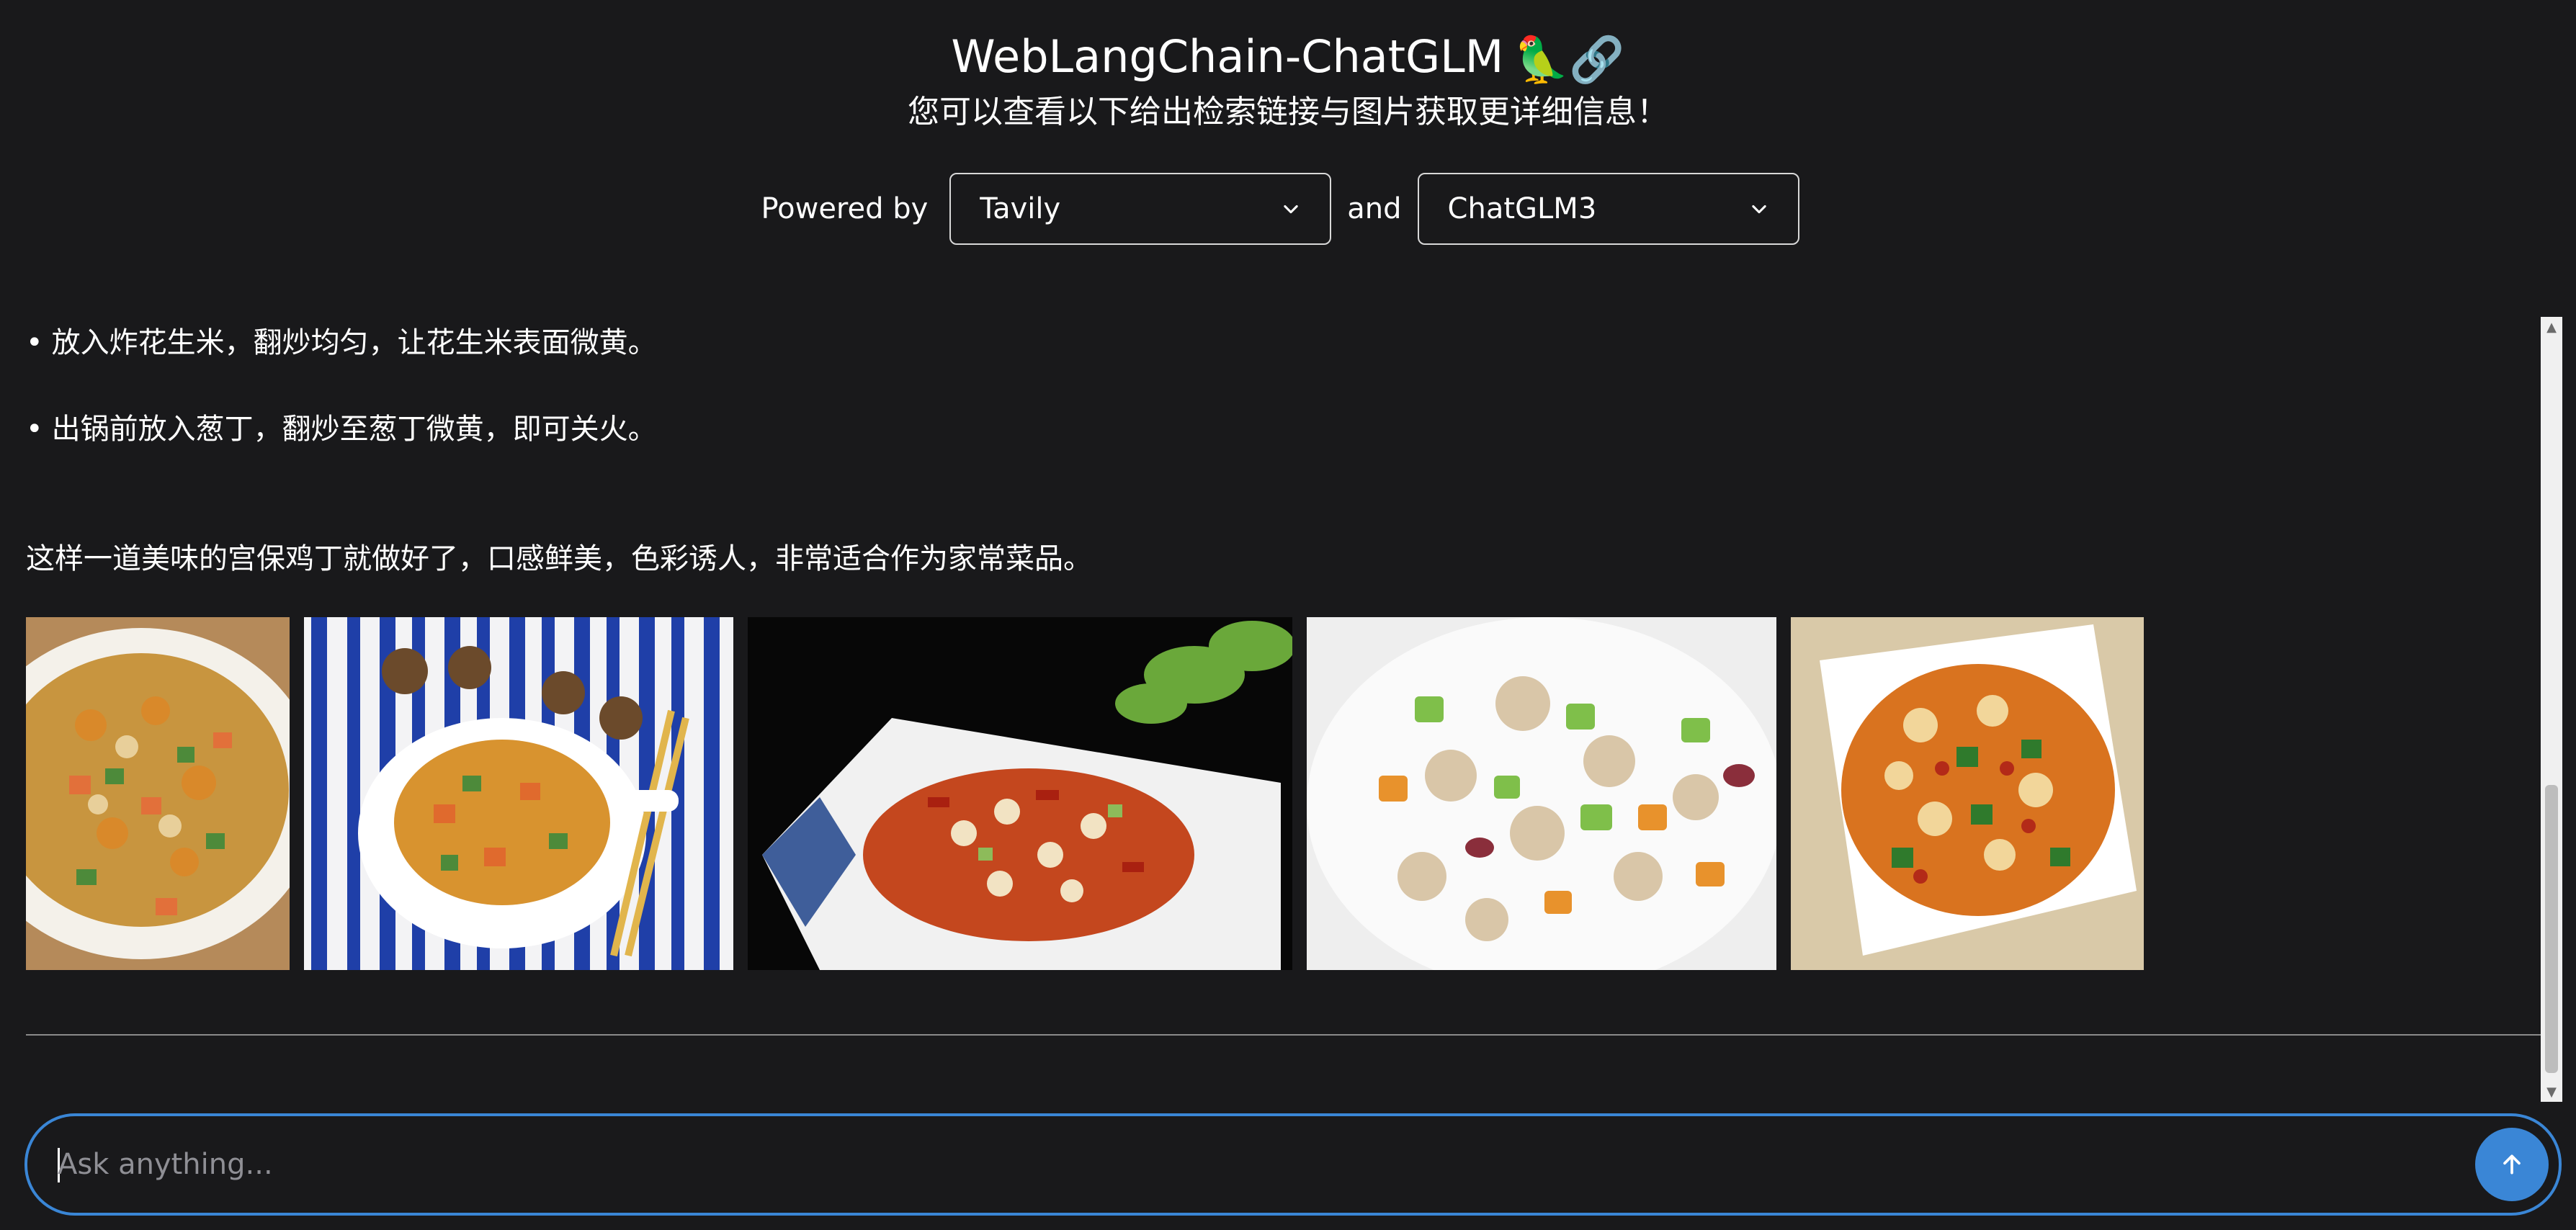  I want to click on answer-bullet-text: 放入炸花生米，翻炒均匀，让花生米表面微黄。, so click(354, 342).